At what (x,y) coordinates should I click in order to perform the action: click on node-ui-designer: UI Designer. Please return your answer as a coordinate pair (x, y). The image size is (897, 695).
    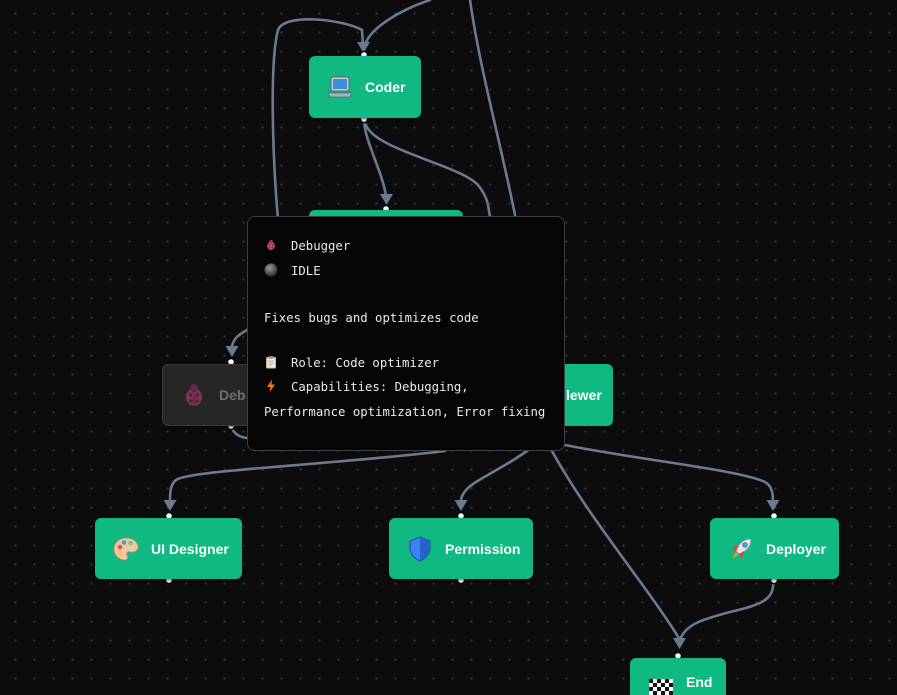
    Looking at the image, I should click on (168, 548).